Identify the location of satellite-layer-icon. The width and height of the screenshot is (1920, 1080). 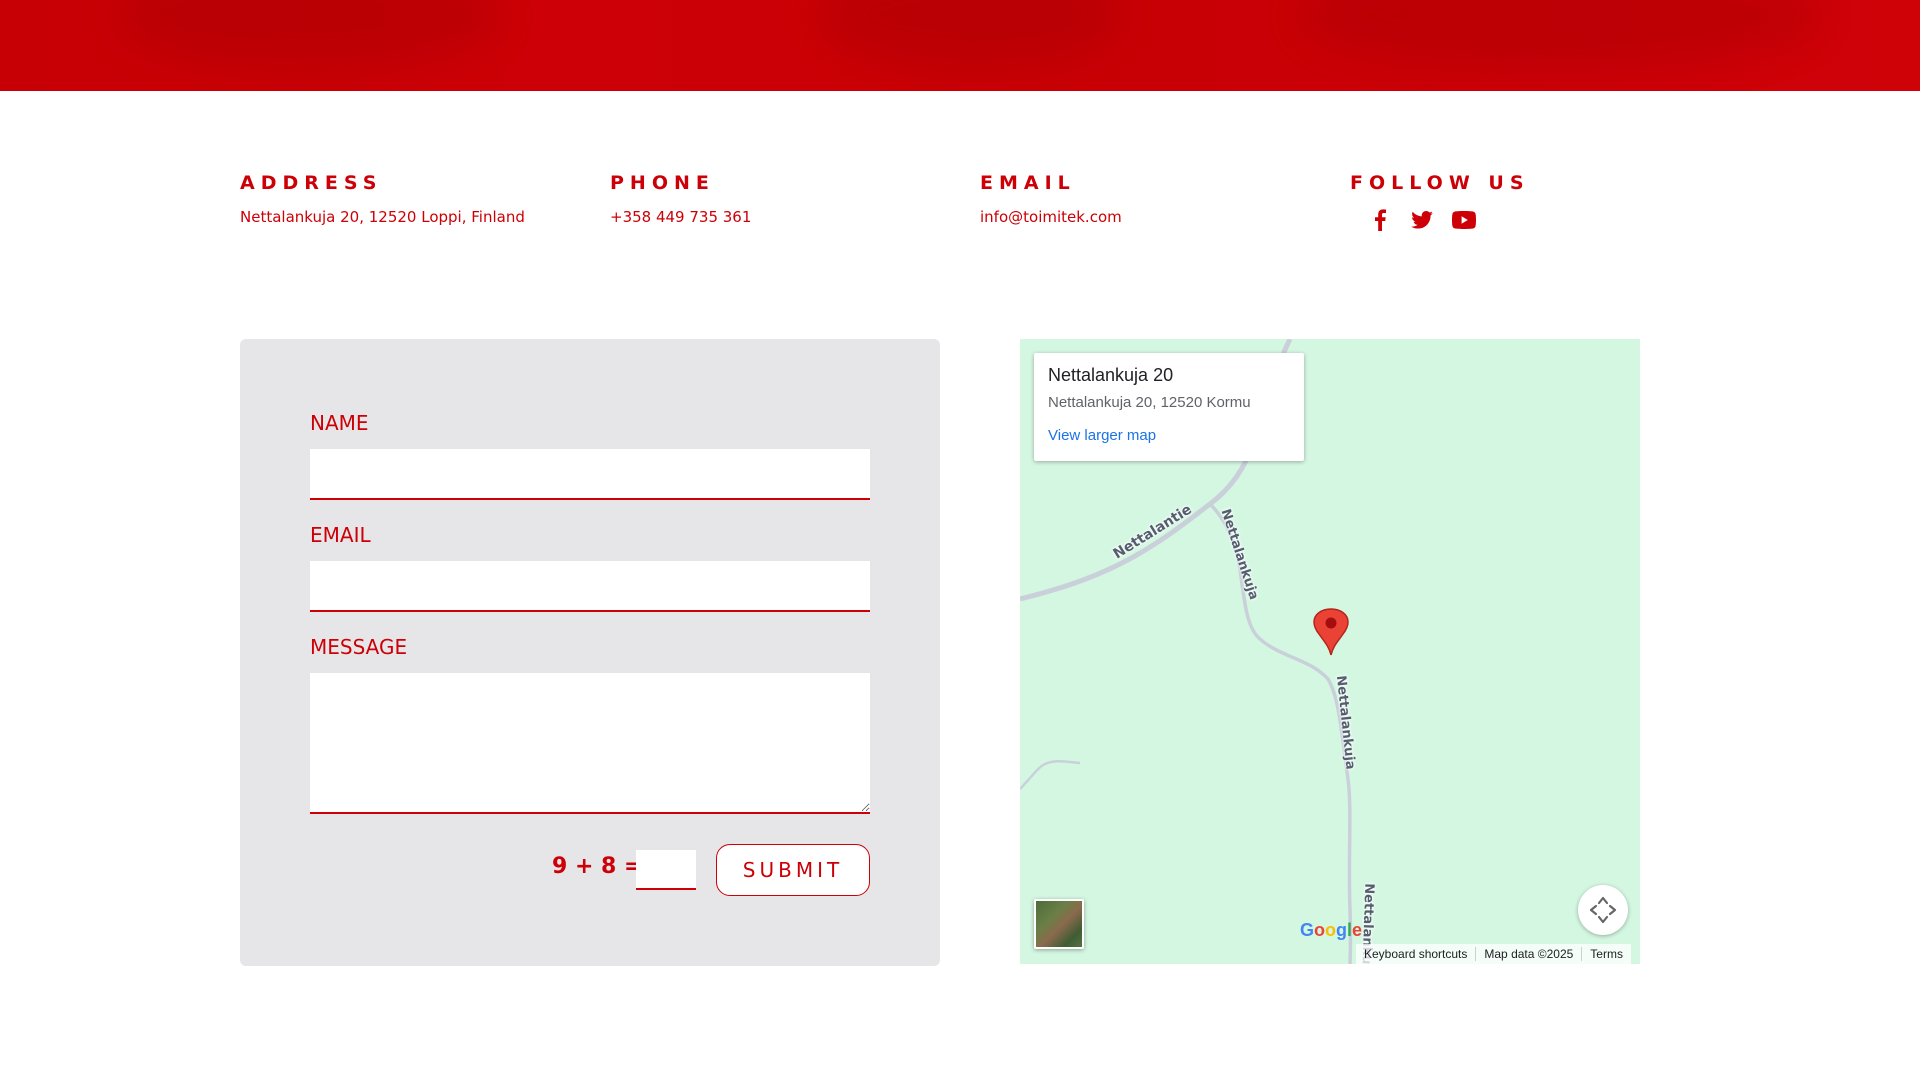
(1059, 924).